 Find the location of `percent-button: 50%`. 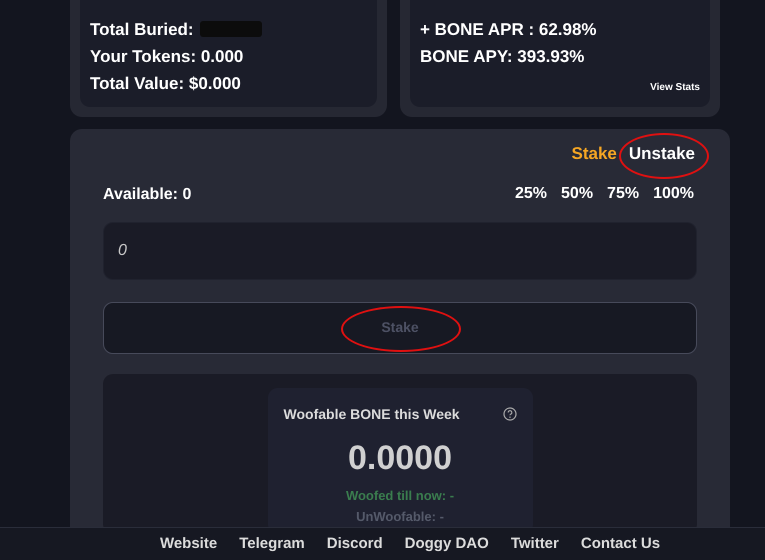

percent-button: 50% is located at coordinates (577, 194).